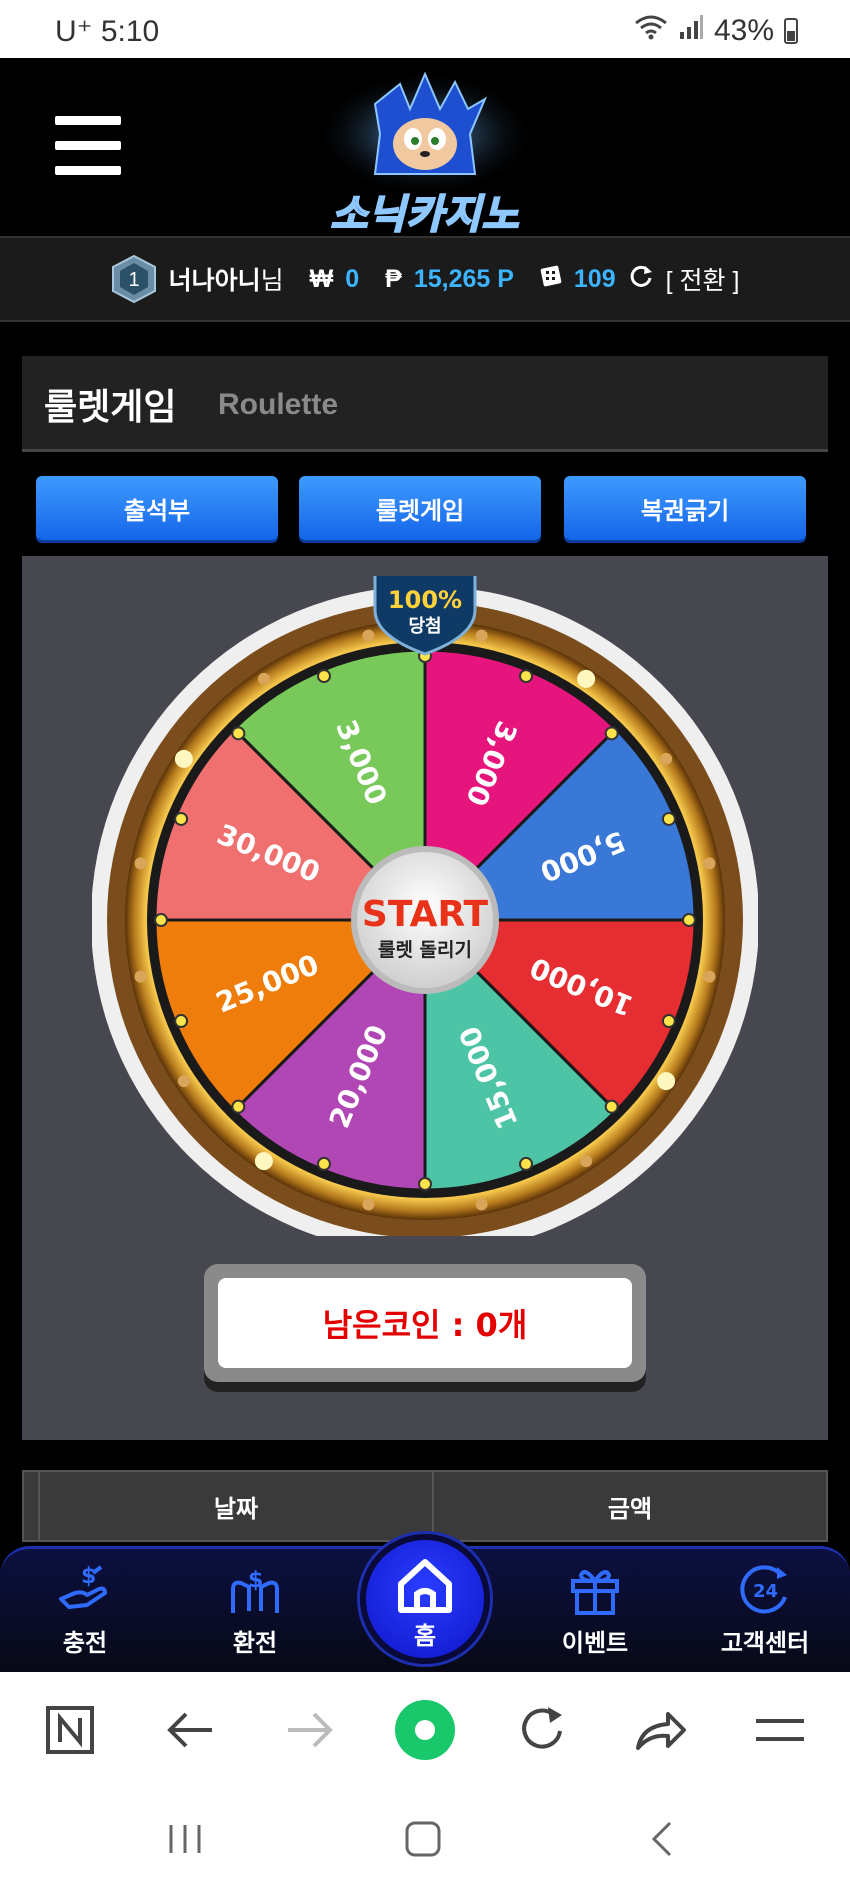  I want to click on history-table-header: 날짜 금액, so click(425, 1506).